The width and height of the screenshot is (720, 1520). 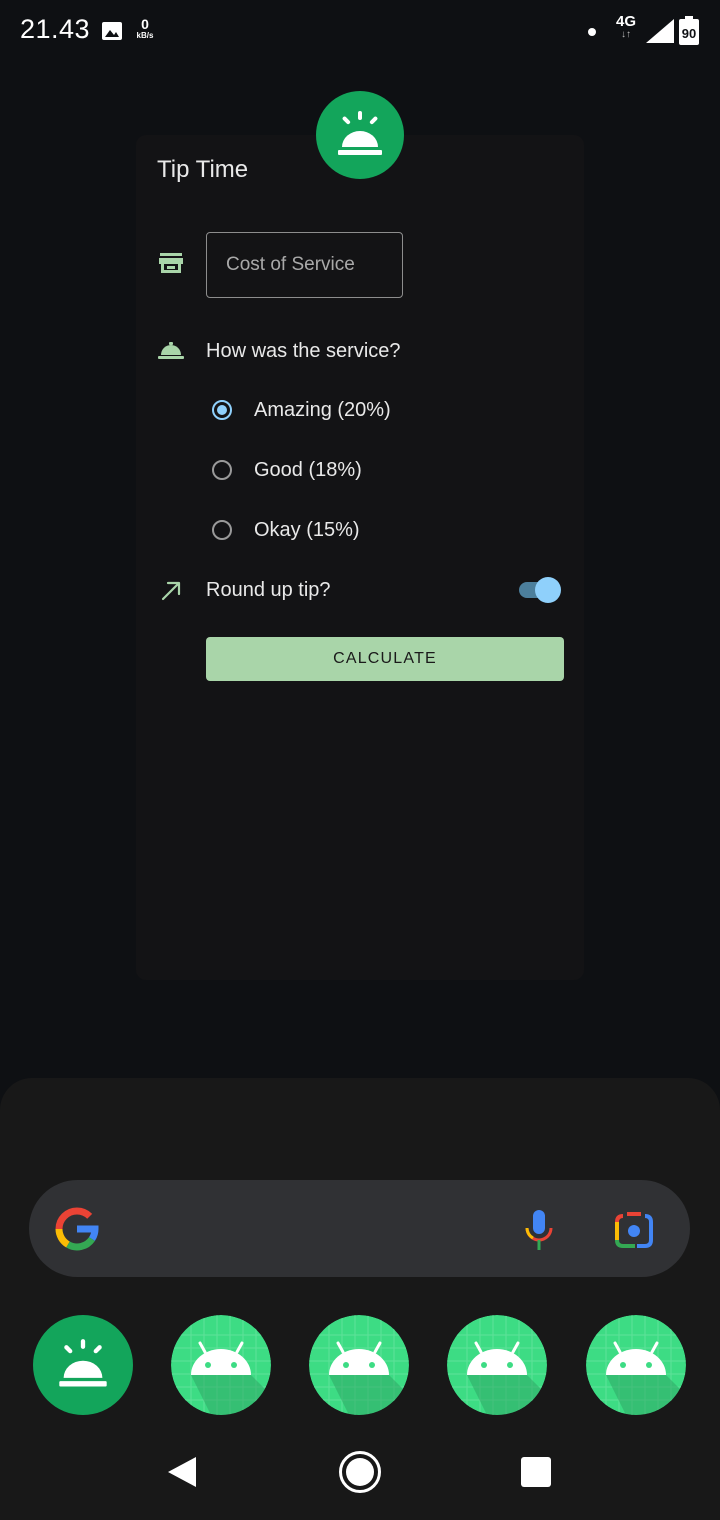 I want to click on app-logo, so click(x=360, y=135).